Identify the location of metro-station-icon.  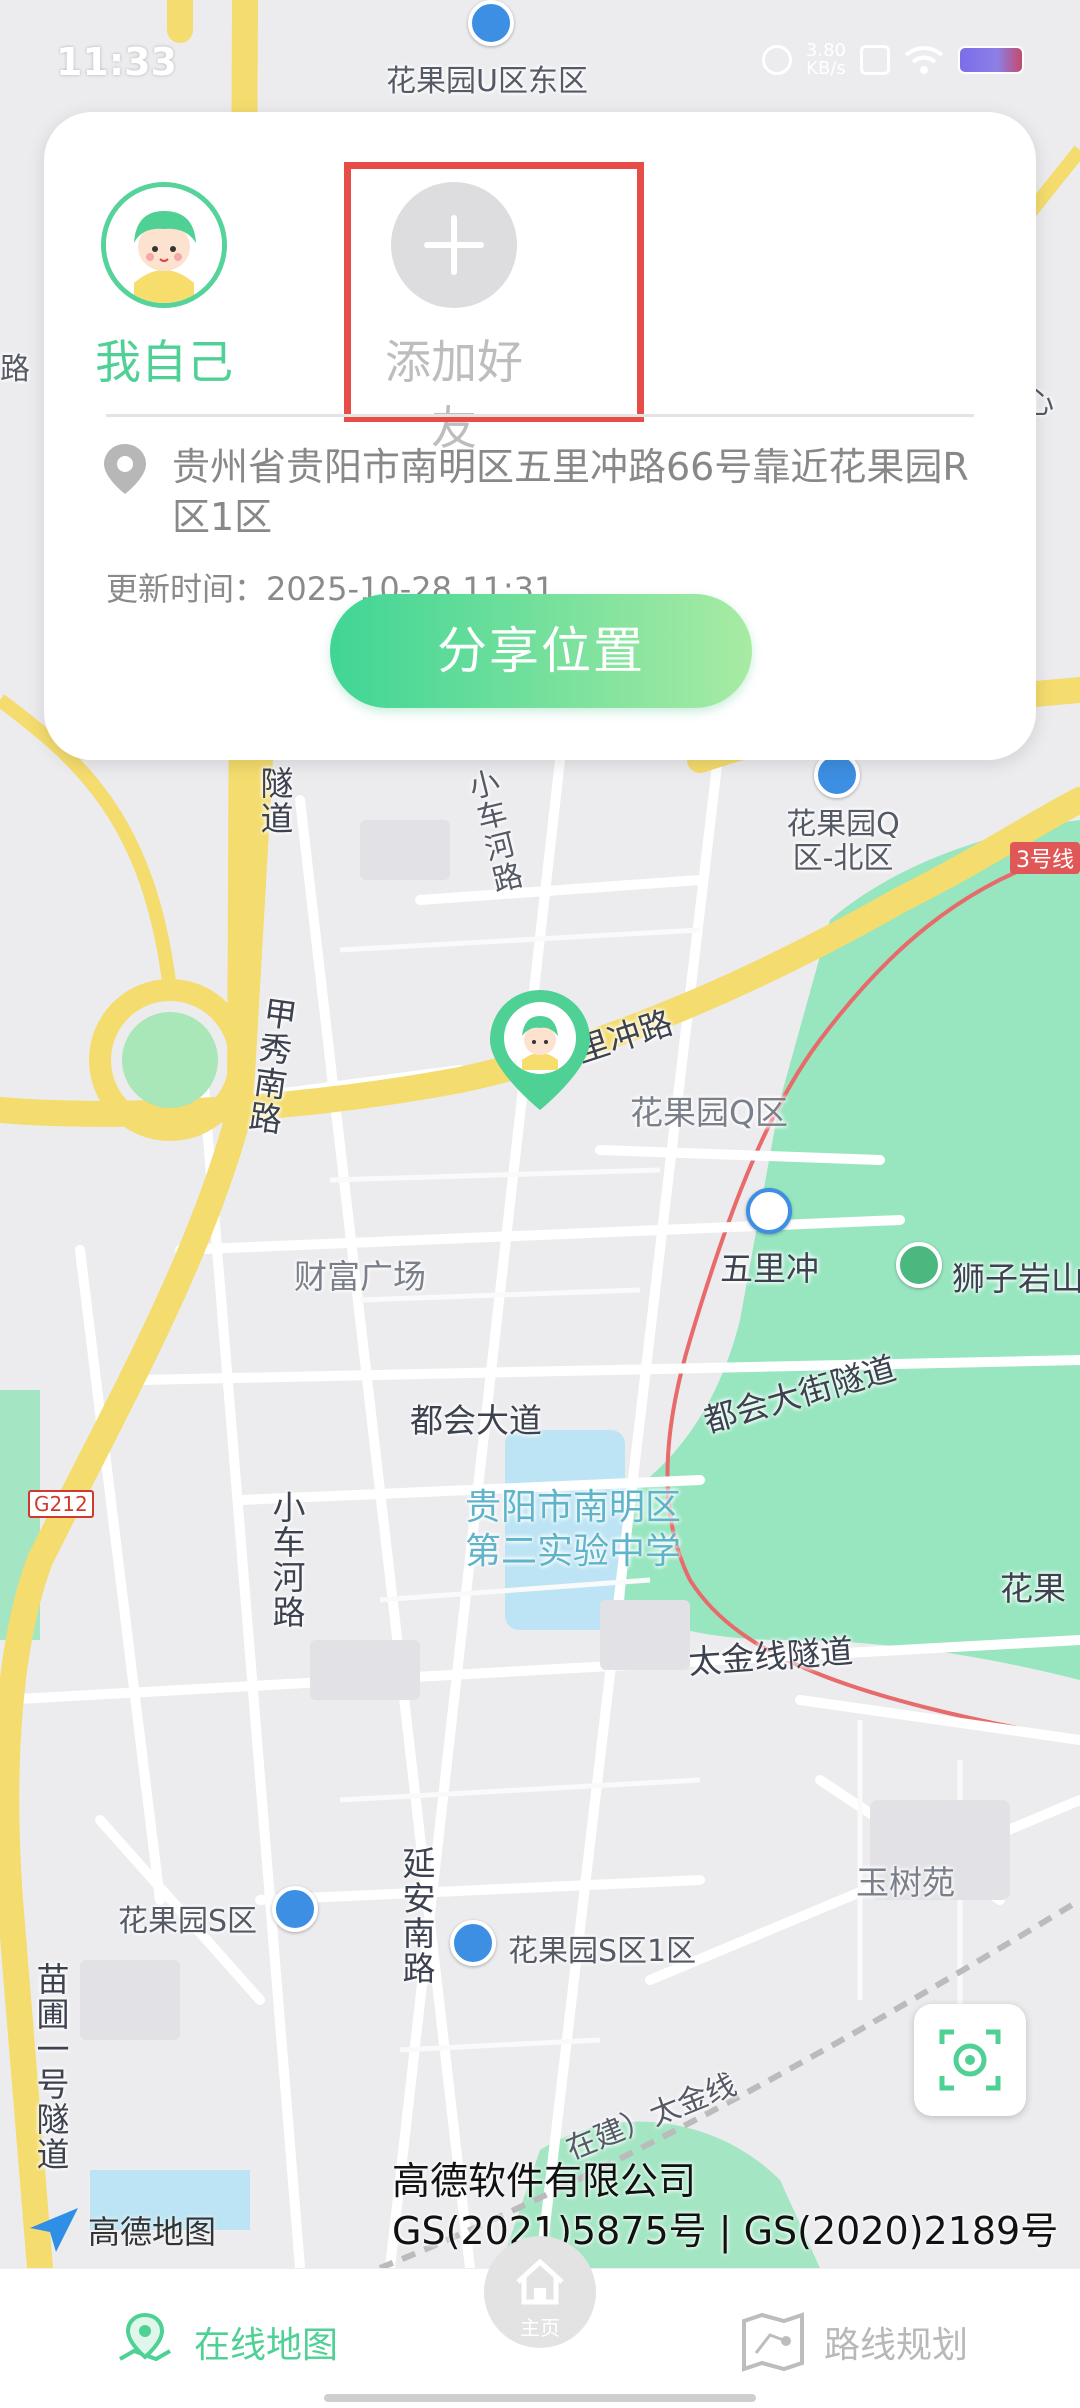
(769, 1211).